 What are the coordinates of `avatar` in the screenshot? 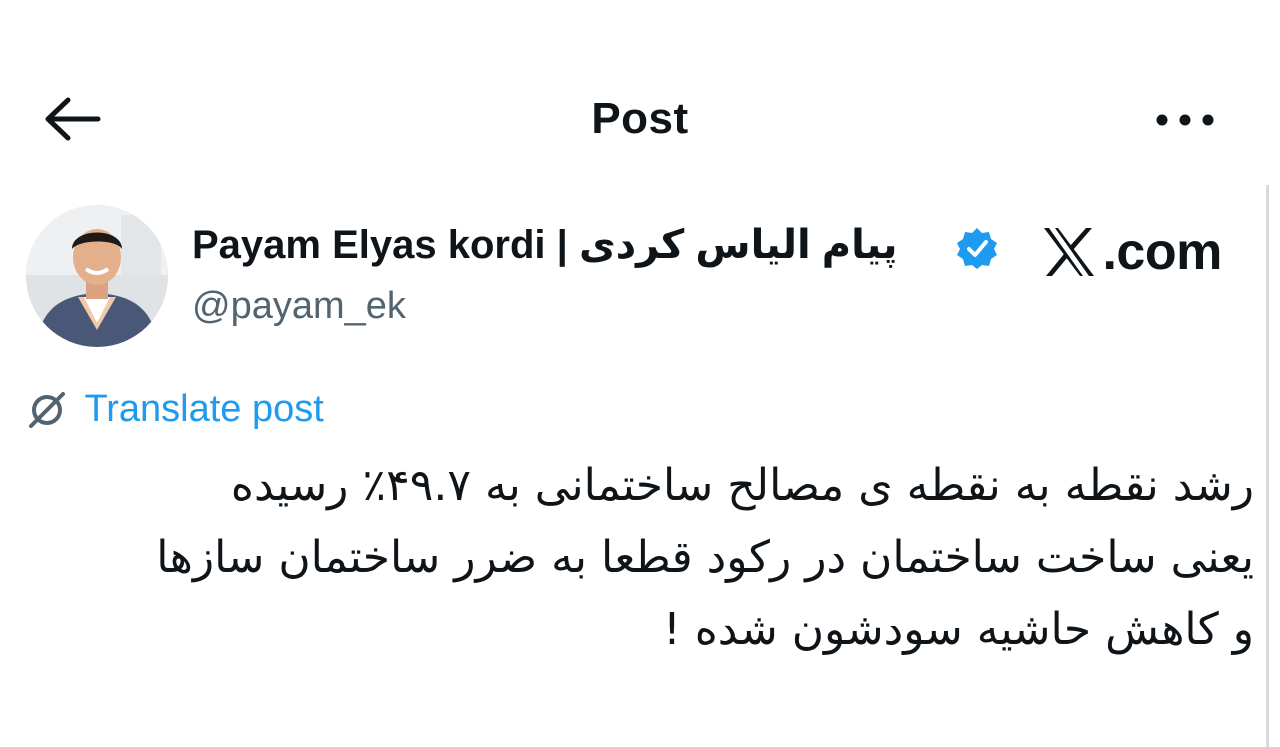 It's located at (97, 276).